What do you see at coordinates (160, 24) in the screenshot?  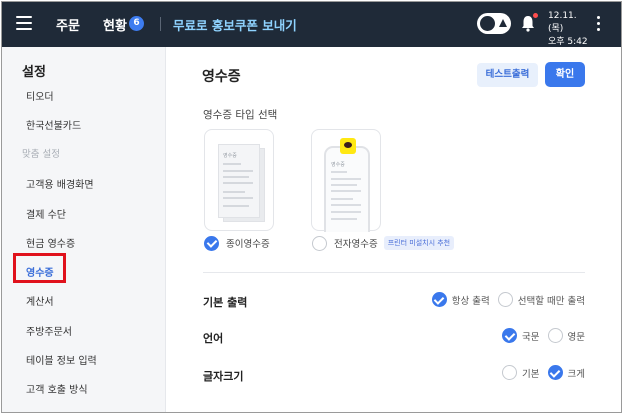 I see `nav-divider` at bounding box center [160, 24].